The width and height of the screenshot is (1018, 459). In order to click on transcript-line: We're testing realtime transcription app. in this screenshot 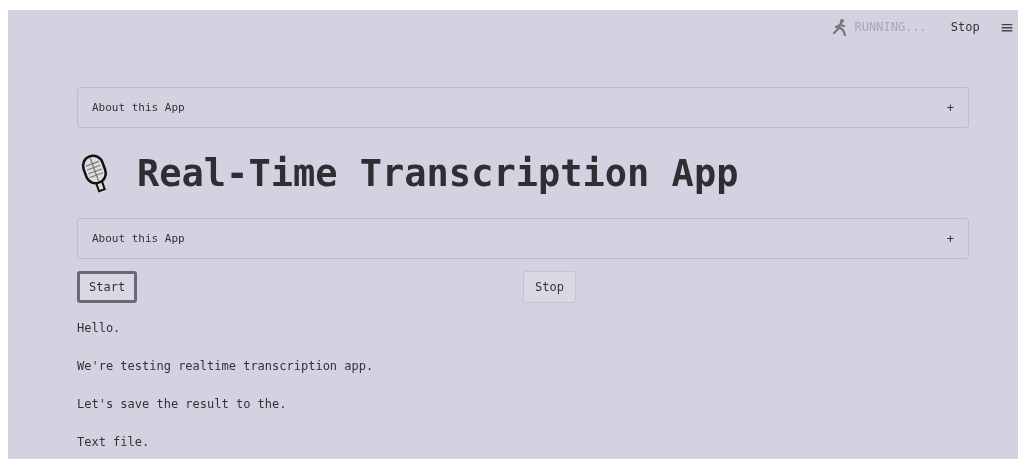, I will do `click(225, 366)`.